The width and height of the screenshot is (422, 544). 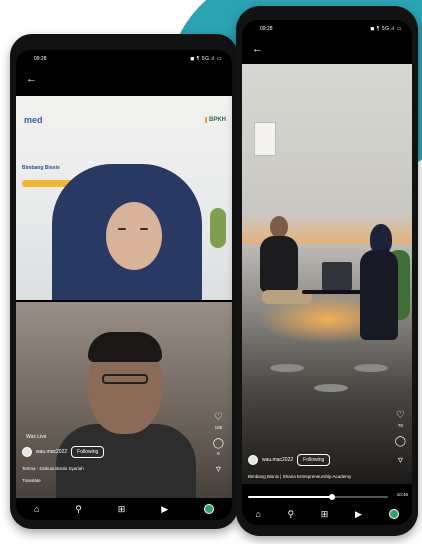 I want to click on wall-poster, so click(x=265, y=139).